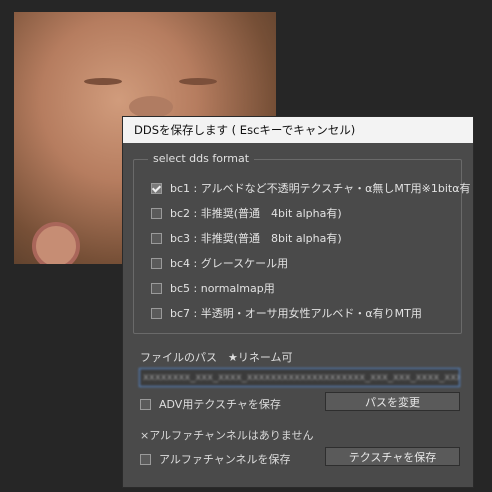 This screenshot has width=492, height=492. What do you see at coordinates (220, 404) in the screenshot?
I see `adv-save-label: ADV用テクスチャを保存` at bounding box center [220, 404].